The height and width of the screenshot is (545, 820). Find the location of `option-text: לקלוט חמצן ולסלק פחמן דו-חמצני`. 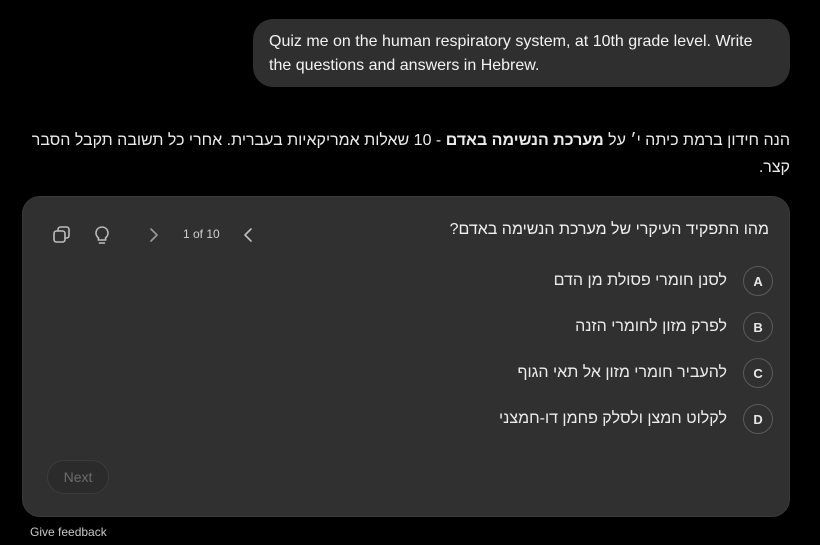

option-text: לקלוט חמצן ולסלק פחמן דו-חמצני is located at coordinates (613, 418).